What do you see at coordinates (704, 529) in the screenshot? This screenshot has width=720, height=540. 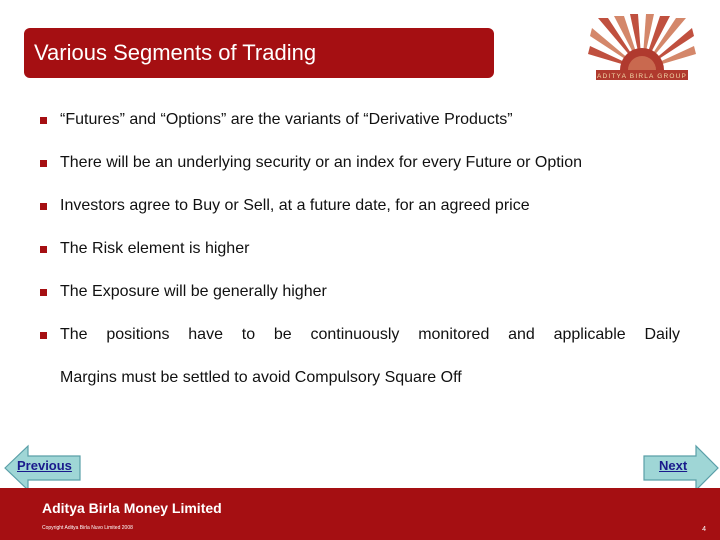 I see `page-number: 4` at bounding box center [704, 529].